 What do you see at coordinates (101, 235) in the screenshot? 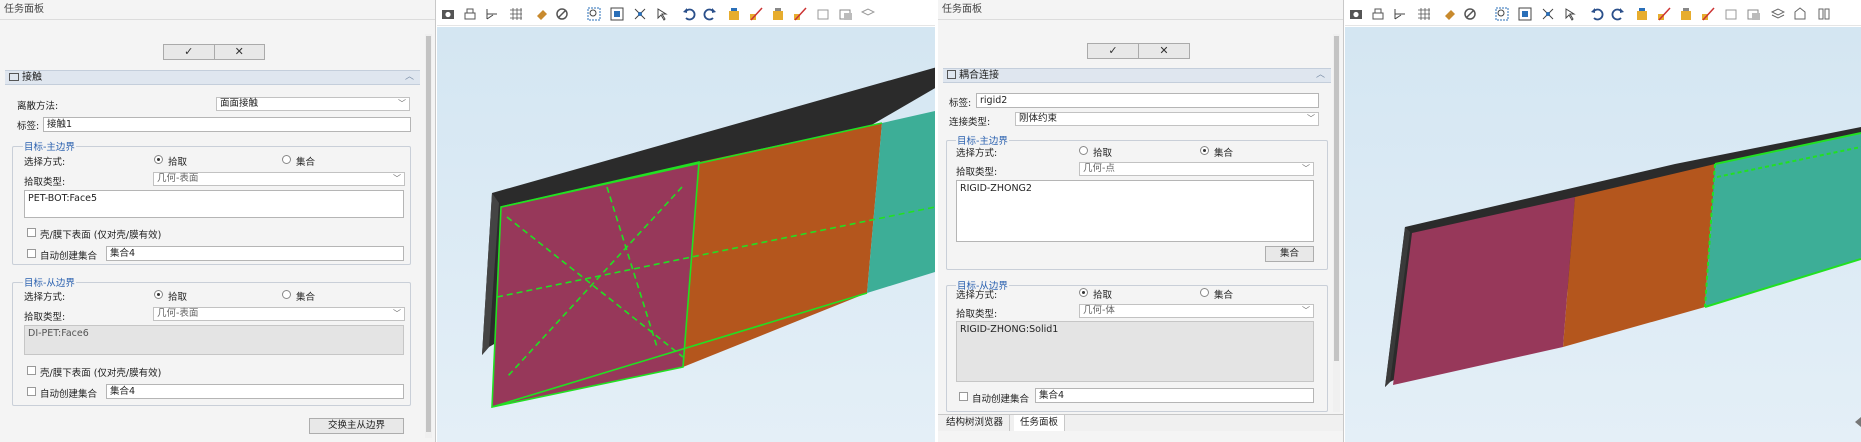
I see `shell-lower-label: 壳/膜下表面 (仅对壳/膜有效)` at bounding box center [101, 235].